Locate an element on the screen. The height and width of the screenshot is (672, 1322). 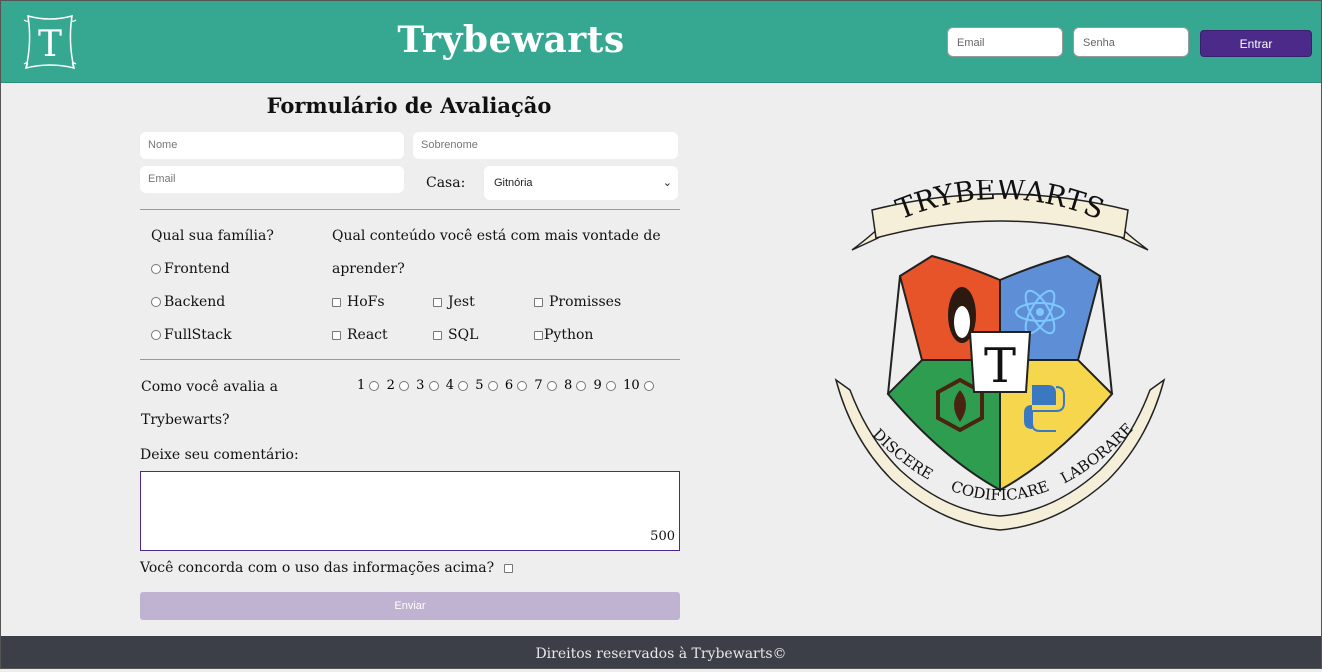
rate-option-3: 3 is located at coordinates (428, 385).